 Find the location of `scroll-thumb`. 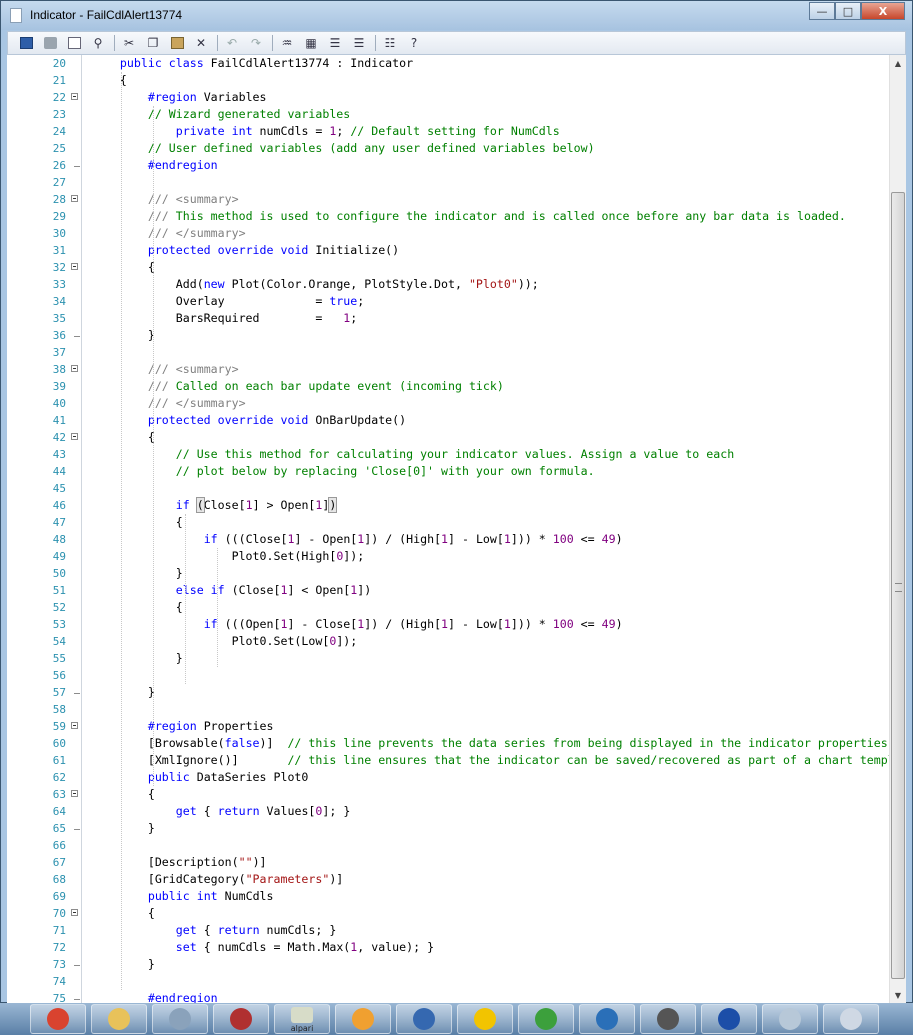

scroll-thumb is located at coordinates (898, 585).